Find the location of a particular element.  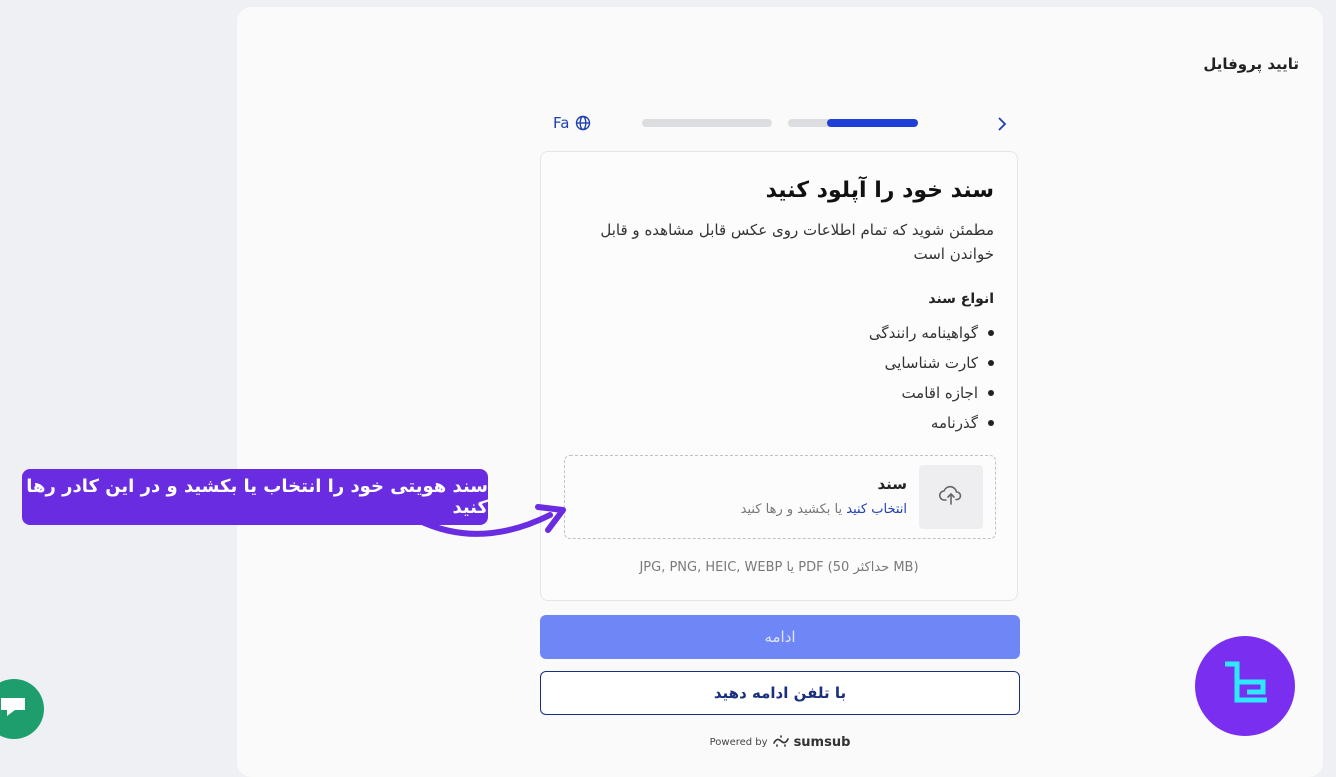

language-label: Fa is located at coordinates (561, 123).